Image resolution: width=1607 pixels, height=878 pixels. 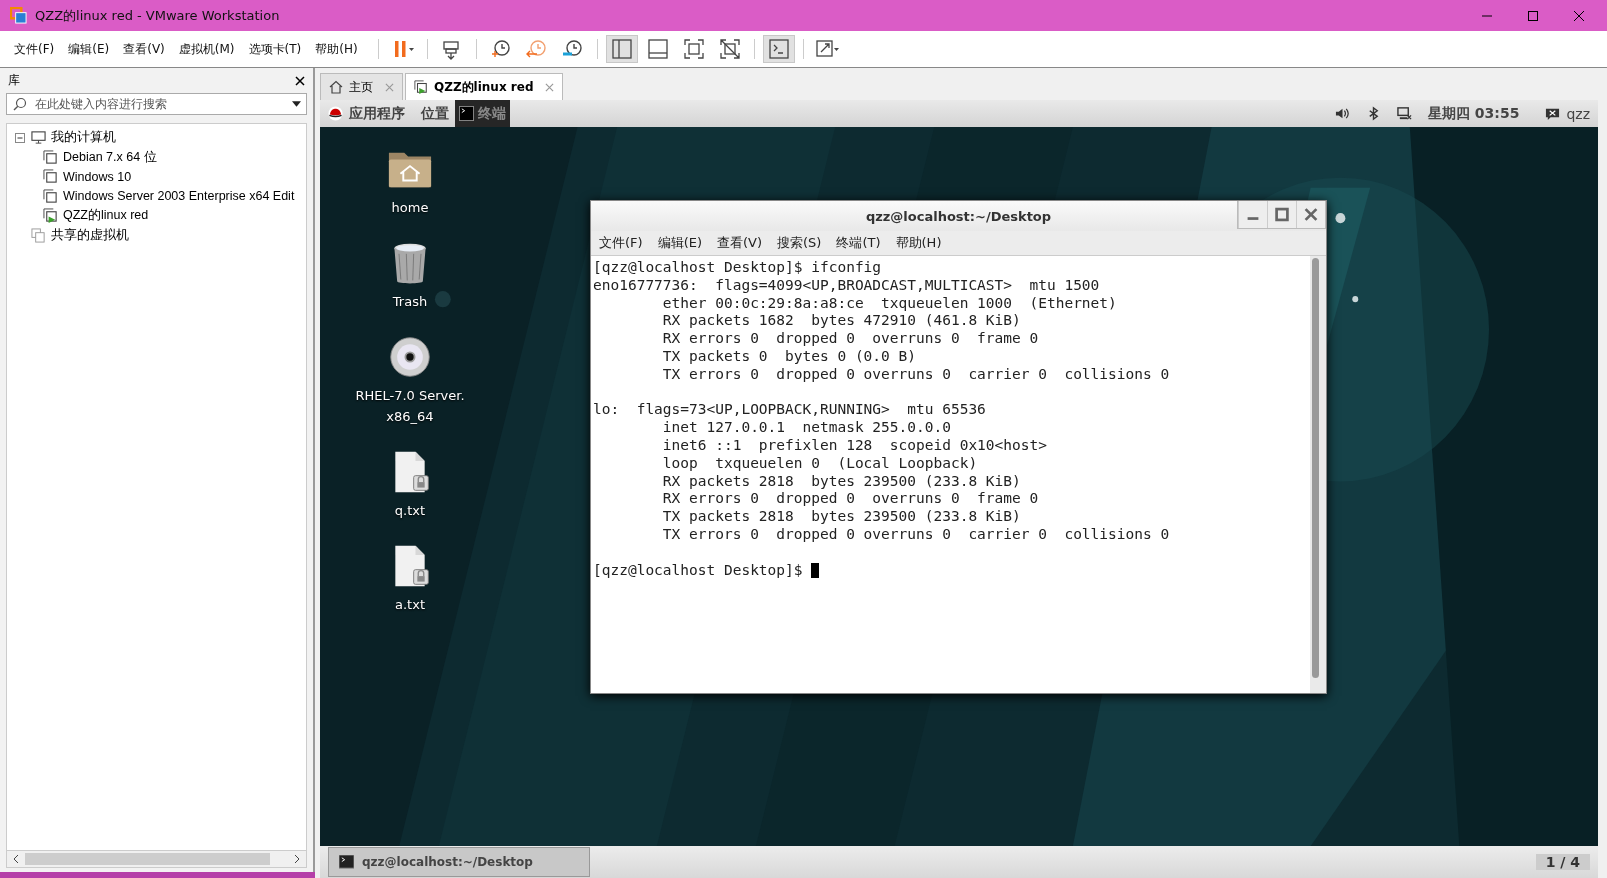 I want to click on terminal-line: lo: flags=73<UP,LOOPBACK,RUNNING> mtu 65536, so click(x=789, y=409).